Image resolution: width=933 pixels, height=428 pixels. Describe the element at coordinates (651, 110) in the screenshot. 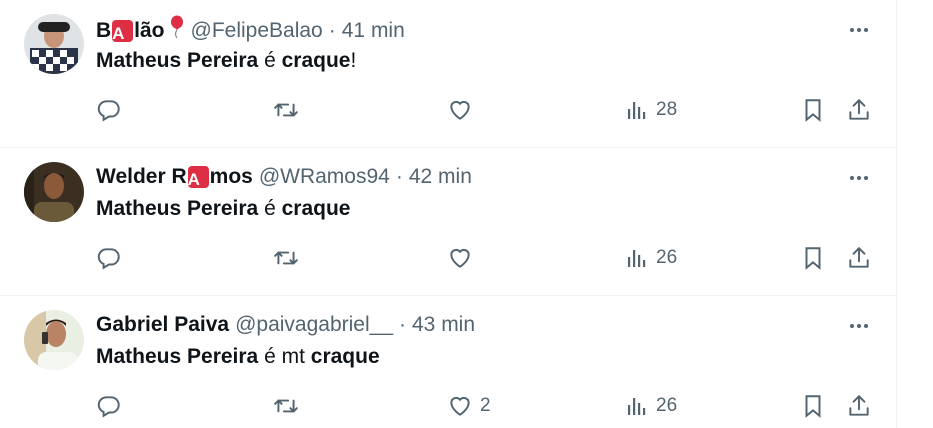

I see `views-button: 28` at that location.